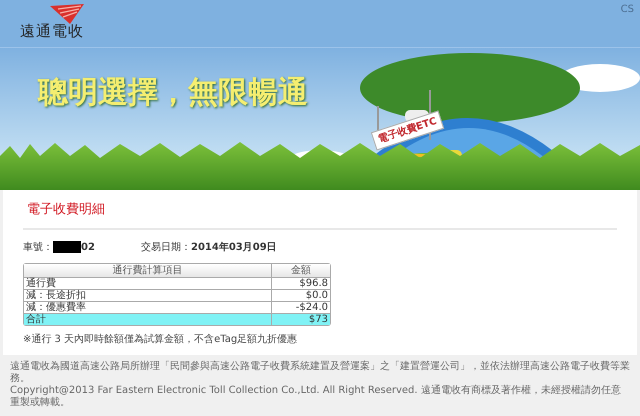  I want to click on footer-text: 遠通電收為國道高速公路局所辦理「民間參與高速公路電子收費系統建置及營運案」之「建置營運公司」，並依法辦理高速公路電子收費等業務。, so click(320, 372).